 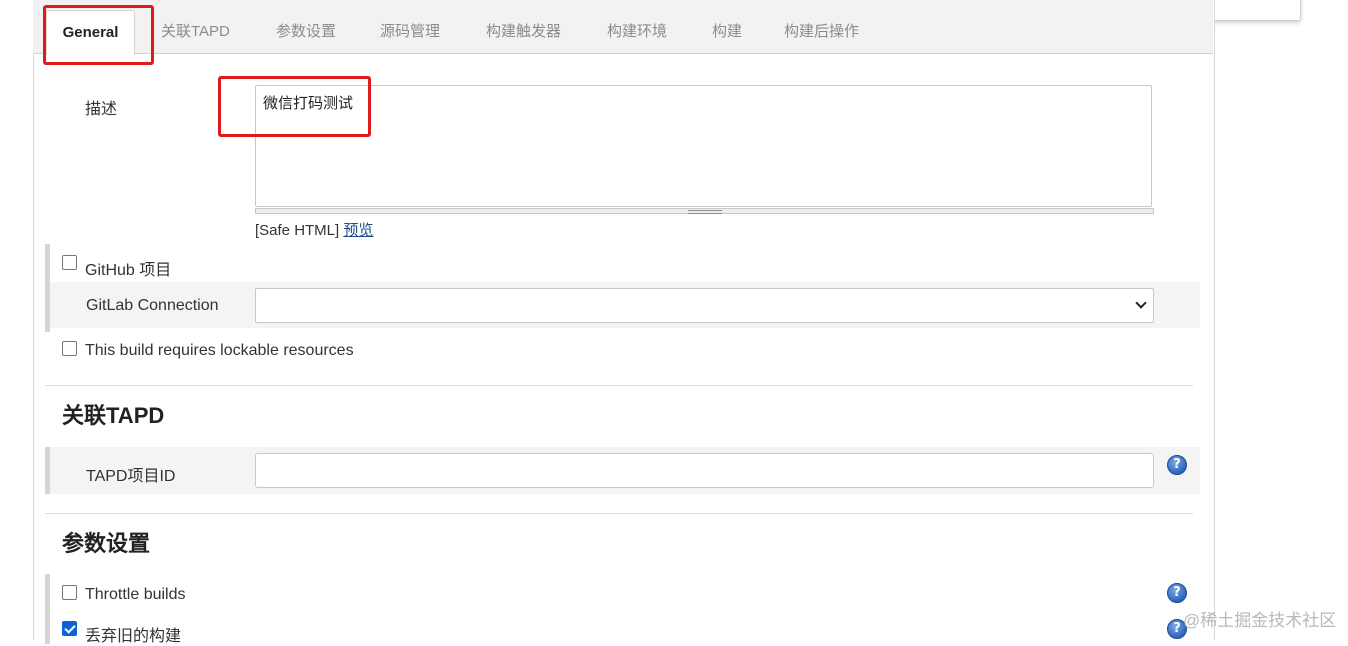 What do you see at coordinates (47, 470) in the screenshot?
I see `tapd-group-bar` at bounding box center [47, 470].